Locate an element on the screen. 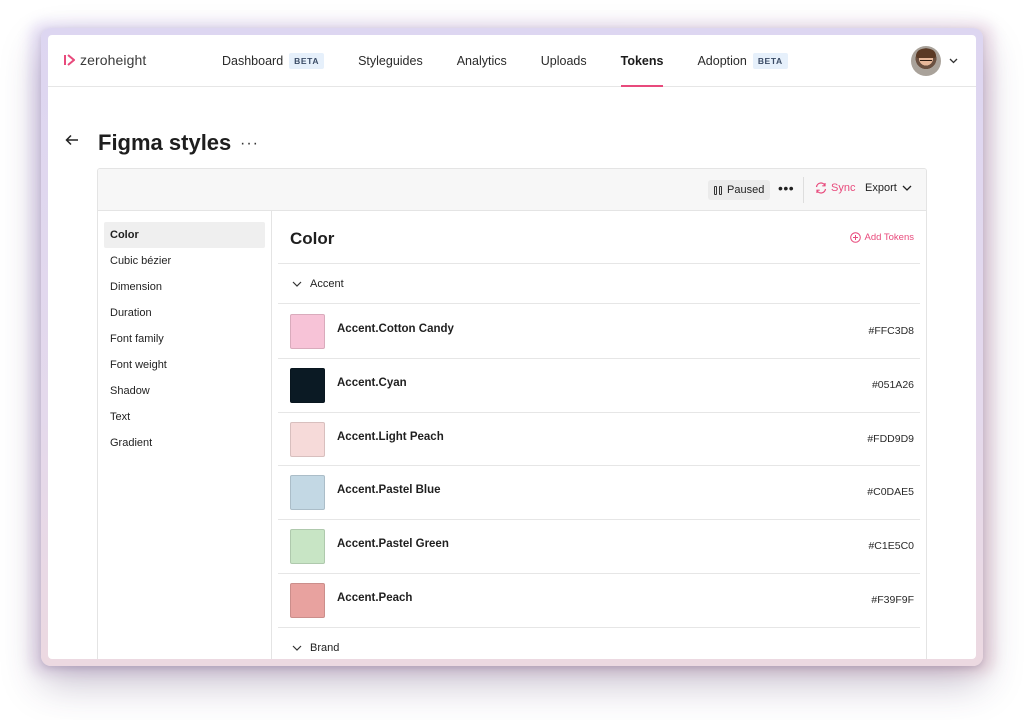 Image resolution: width=1024 pixels, height=720 pixels. token-row: Accent.Cotton Candy #FFC3D8 is located at coordinates (599, 332).